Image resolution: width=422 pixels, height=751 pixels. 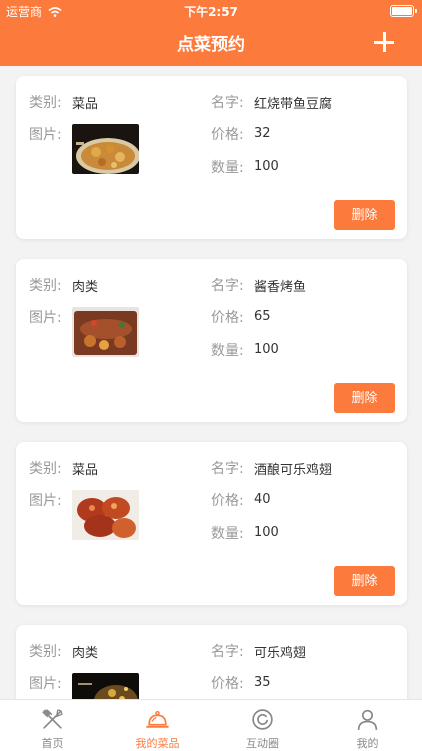 What do you see at coordinates (293, 470) in the screenshot?
I see `name-value: 酒酿可乐鸡翅` at bounding box center [293, 470].